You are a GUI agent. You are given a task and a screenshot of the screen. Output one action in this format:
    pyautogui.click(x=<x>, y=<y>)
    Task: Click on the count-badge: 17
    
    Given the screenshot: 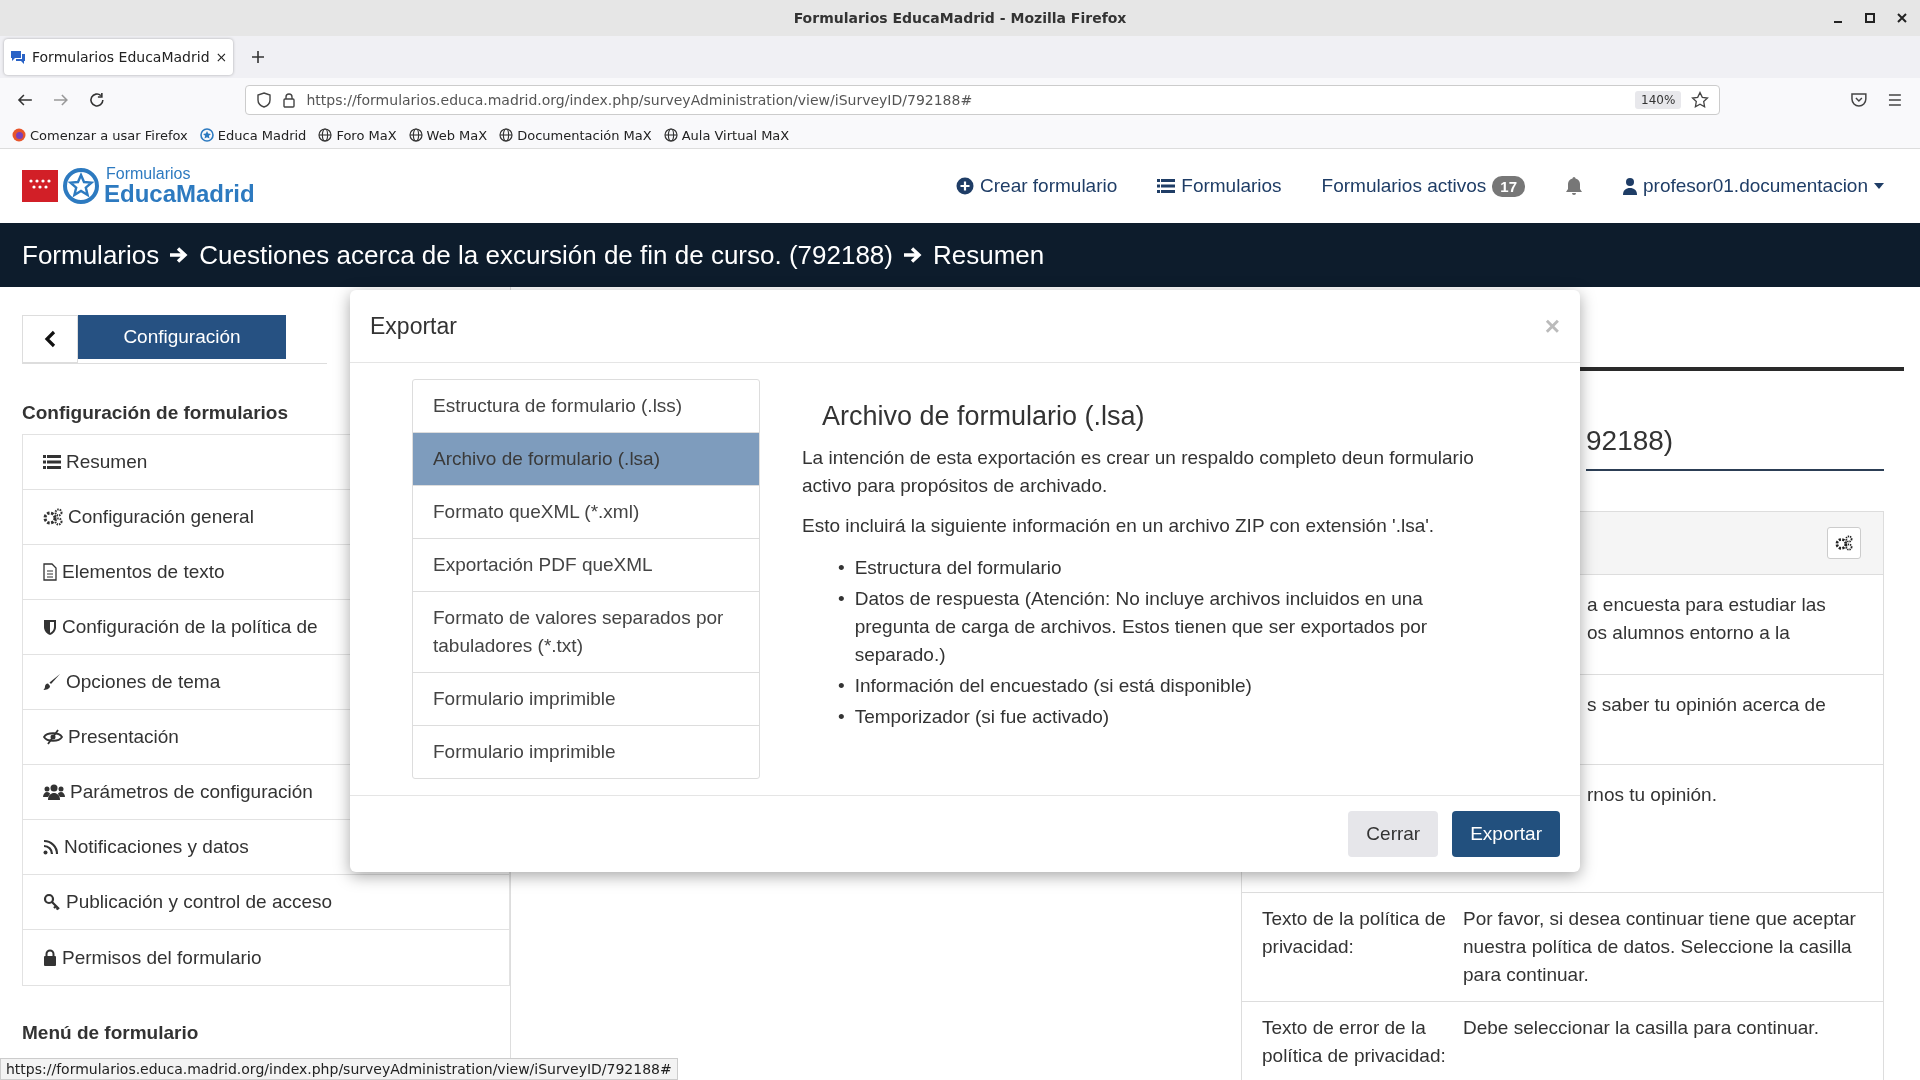 What is the action you would take?
    pyautogui.click(x=1508, y=186)
    